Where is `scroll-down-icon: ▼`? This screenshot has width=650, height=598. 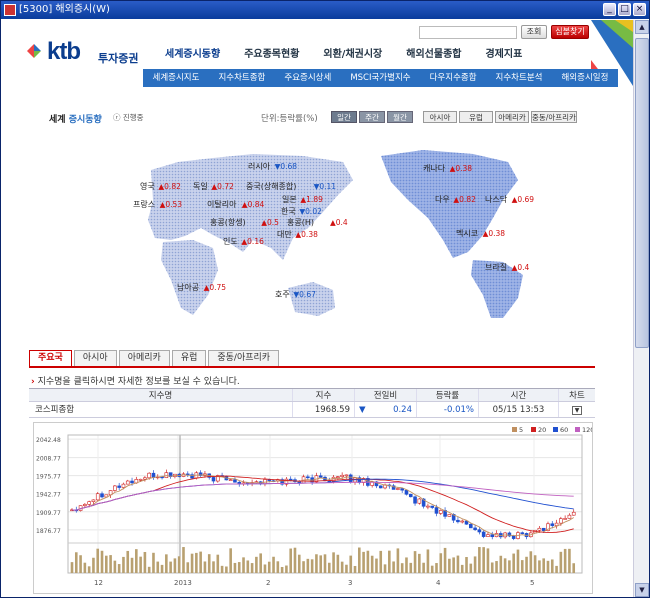
scroll-down-icon: ▼ is located at coordinates (642, 590).